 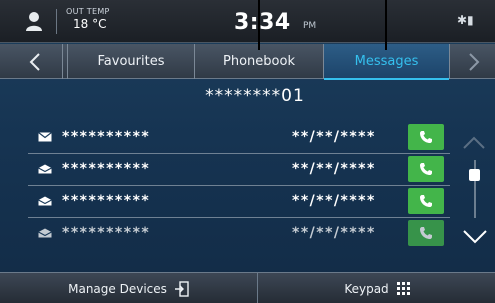 What do you see at coordinates (247, 62) in the screenshot?
I see `phone-tab-bar: Favourites Phonebook Messages` at bounding box center [247, 62].